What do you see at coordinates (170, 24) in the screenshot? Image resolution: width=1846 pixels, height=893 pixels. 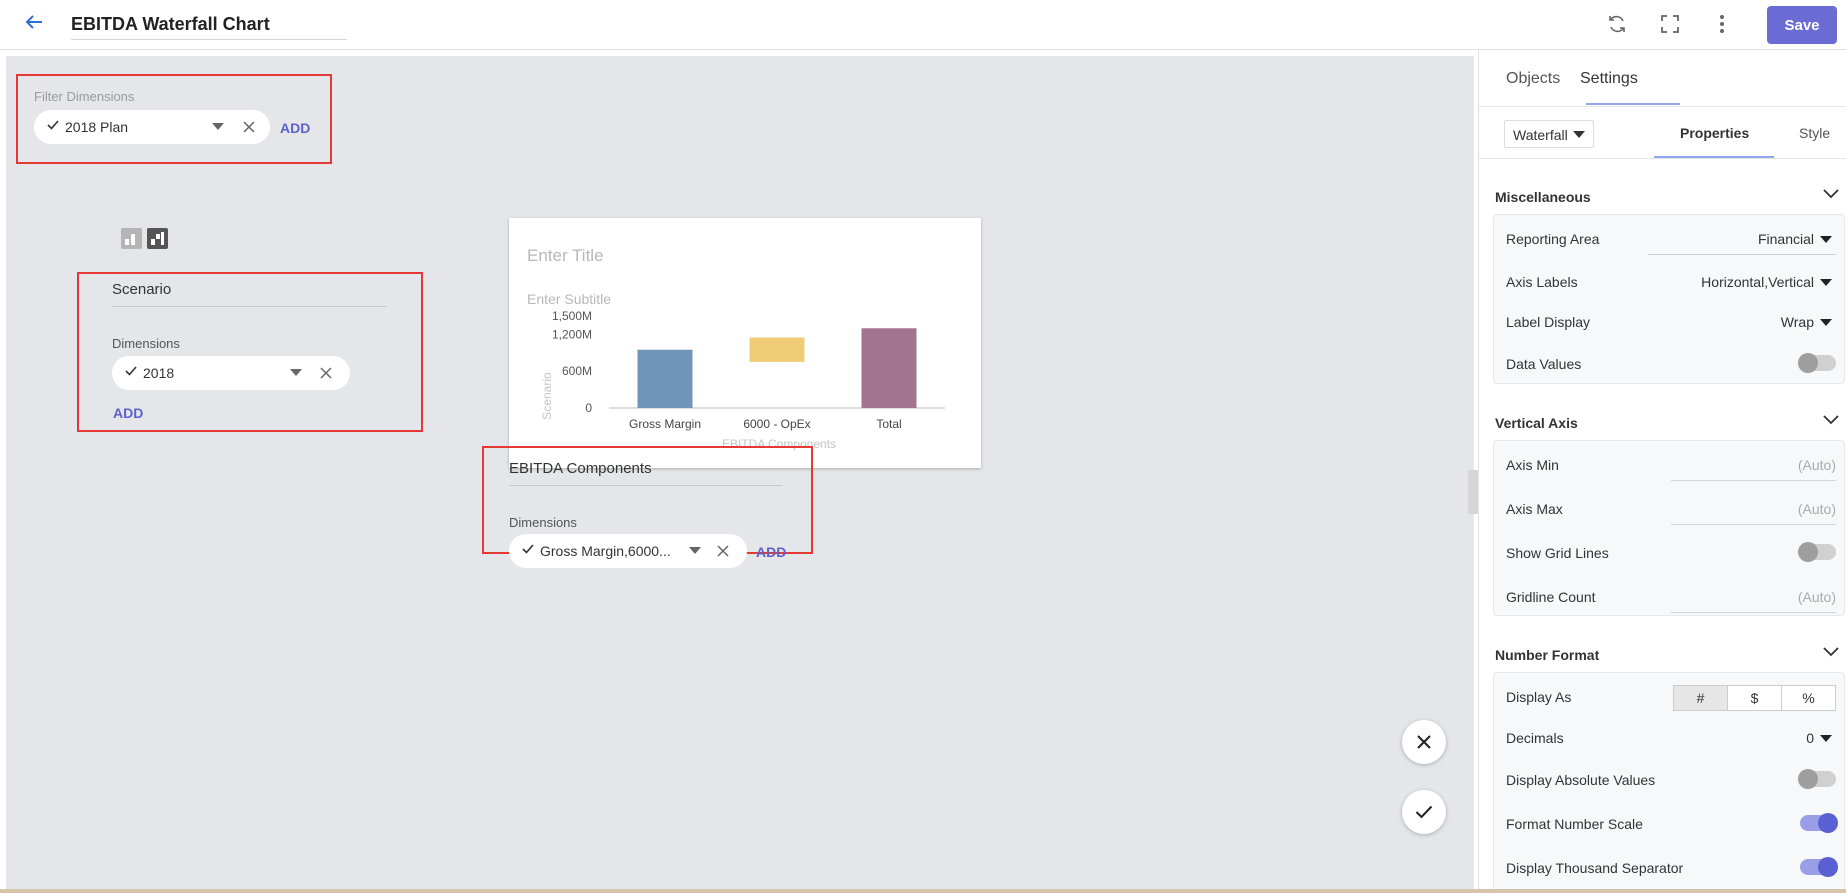 I see `page-title: EBITDA Waterfall Chart` at bounding box center [170, 24].